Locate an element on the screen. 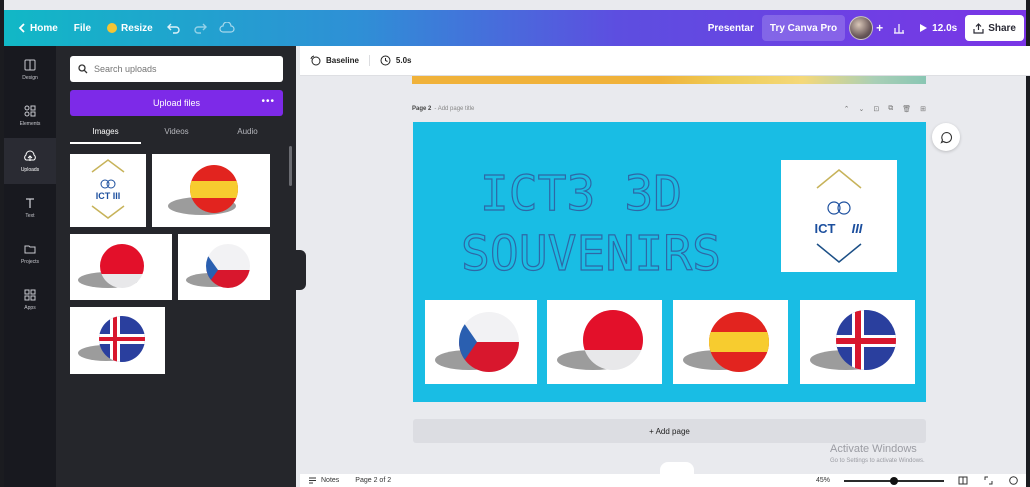 The image size is (1030, 487). ict-logo-image: ICT III is located at coordinates (839, 216).